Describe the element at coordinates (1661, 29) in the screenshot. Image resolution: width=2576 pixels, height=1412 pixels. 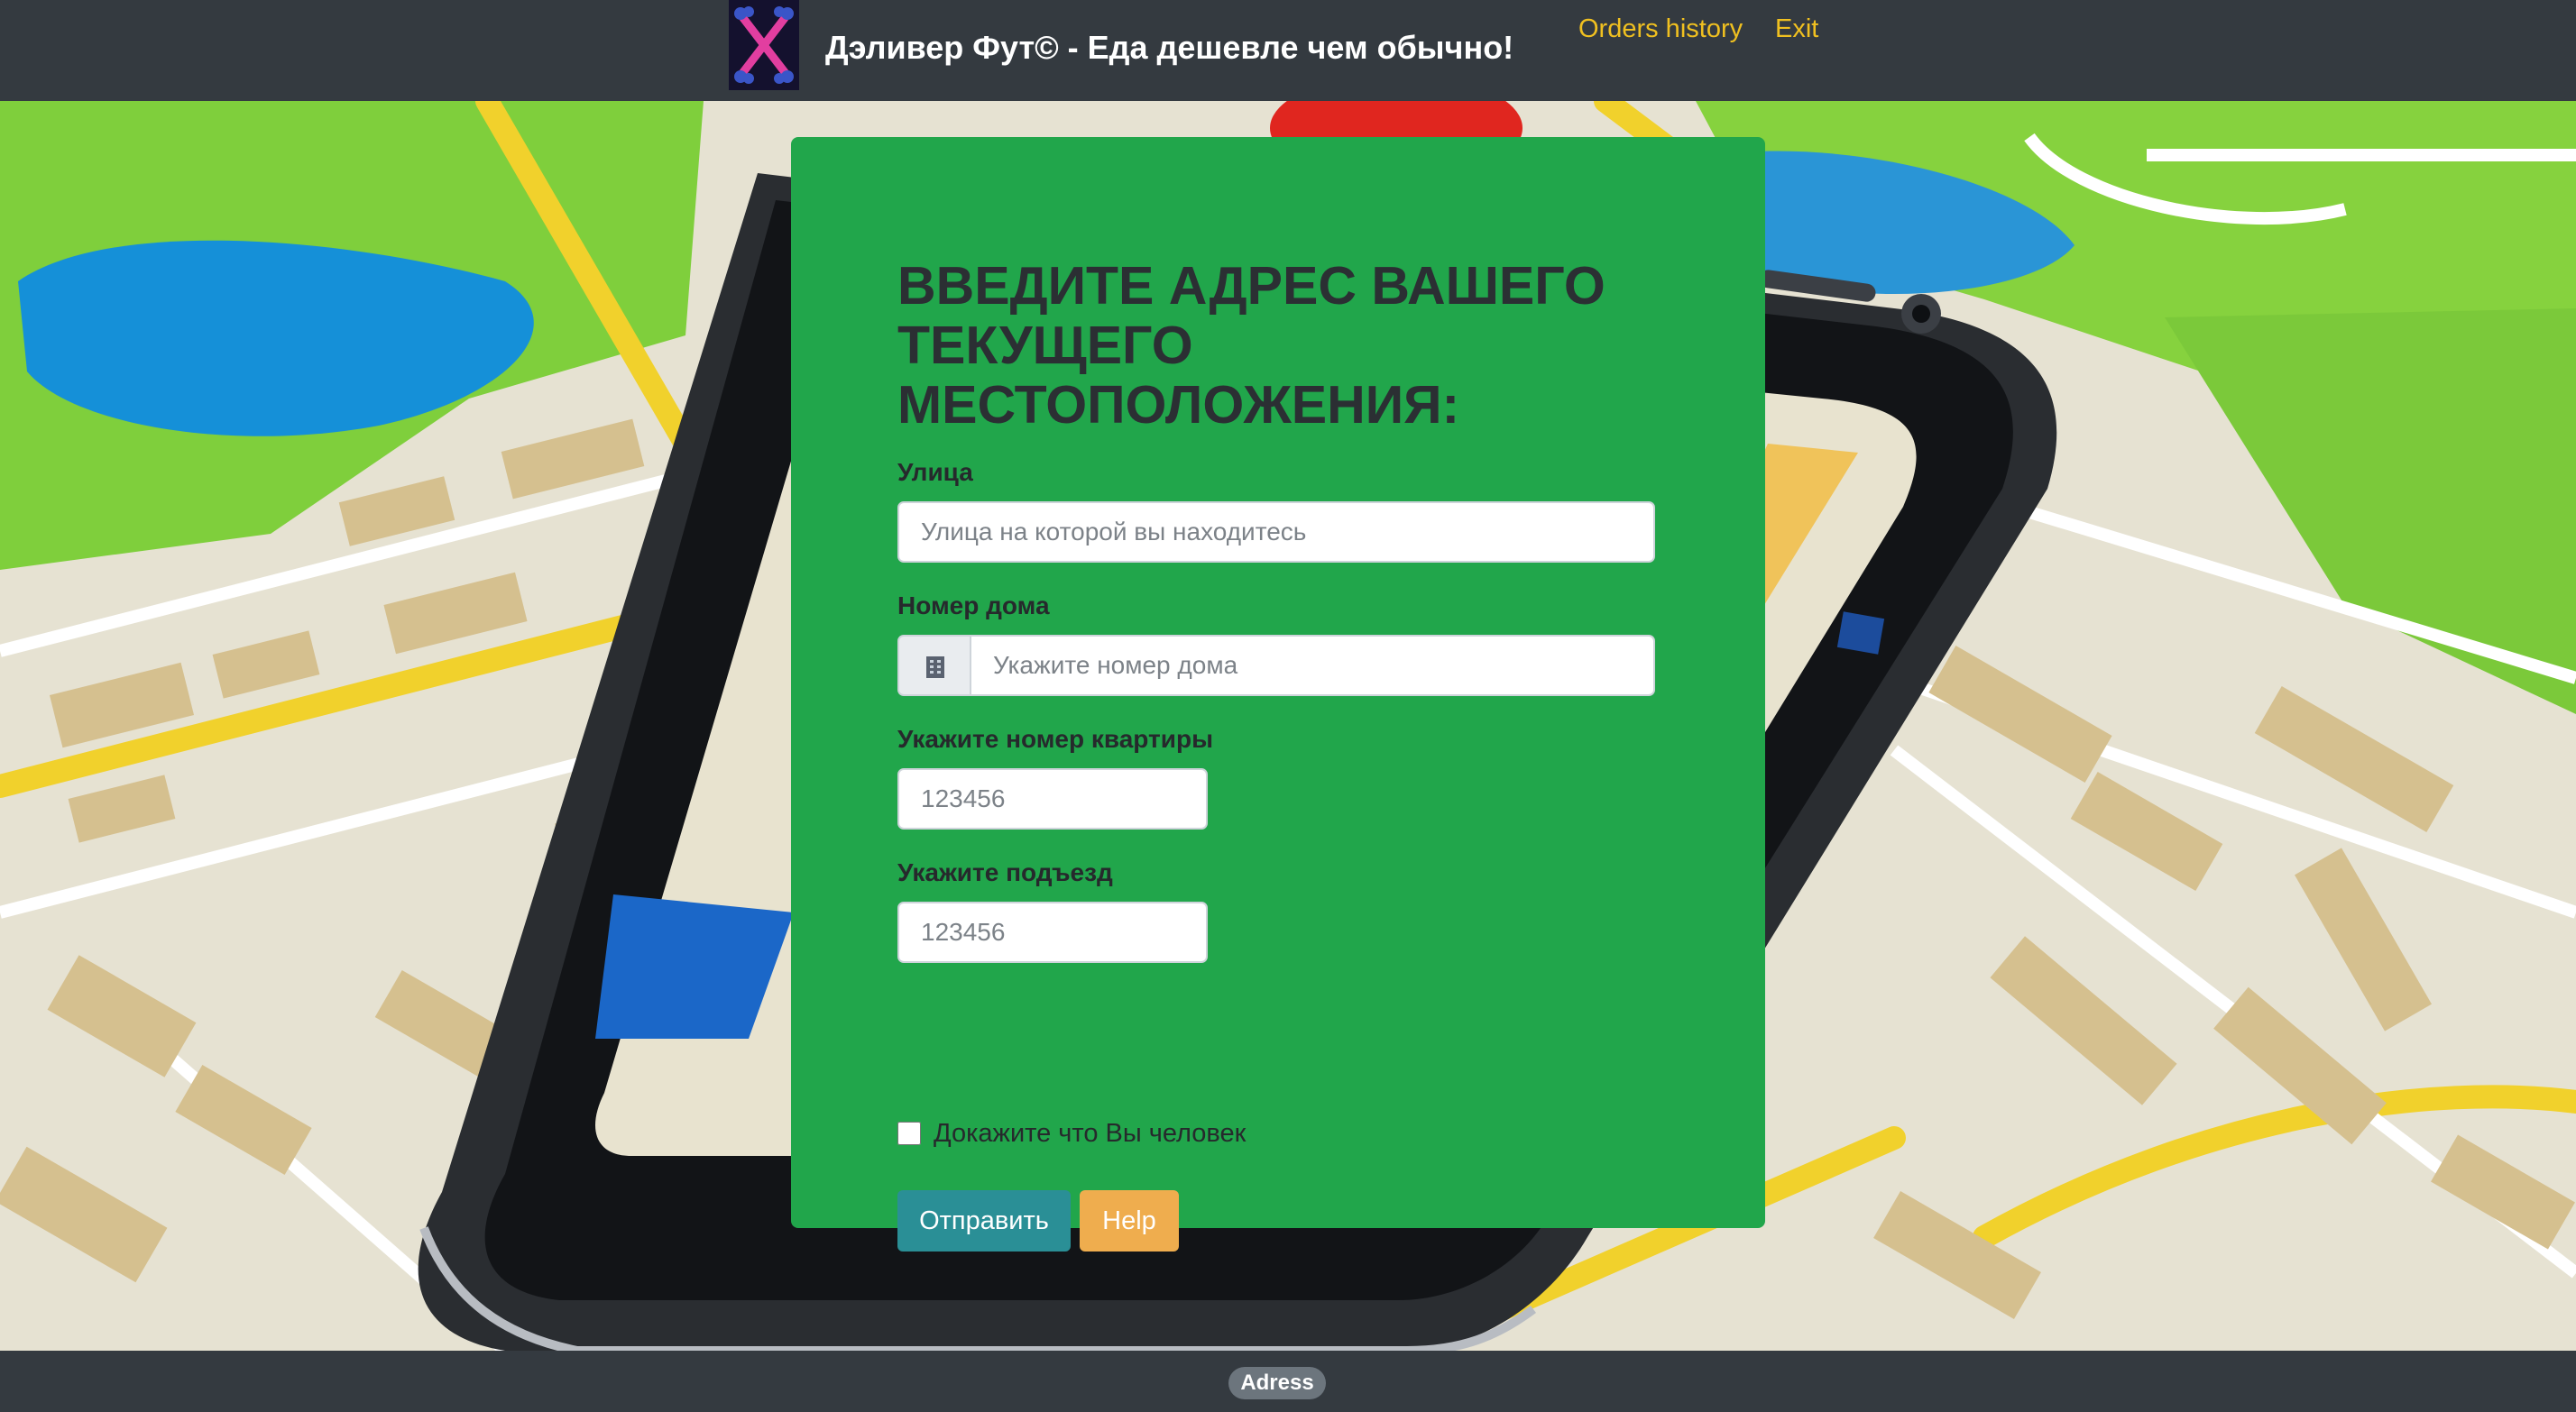
I see `orders-history-link: Orders history` at that location.